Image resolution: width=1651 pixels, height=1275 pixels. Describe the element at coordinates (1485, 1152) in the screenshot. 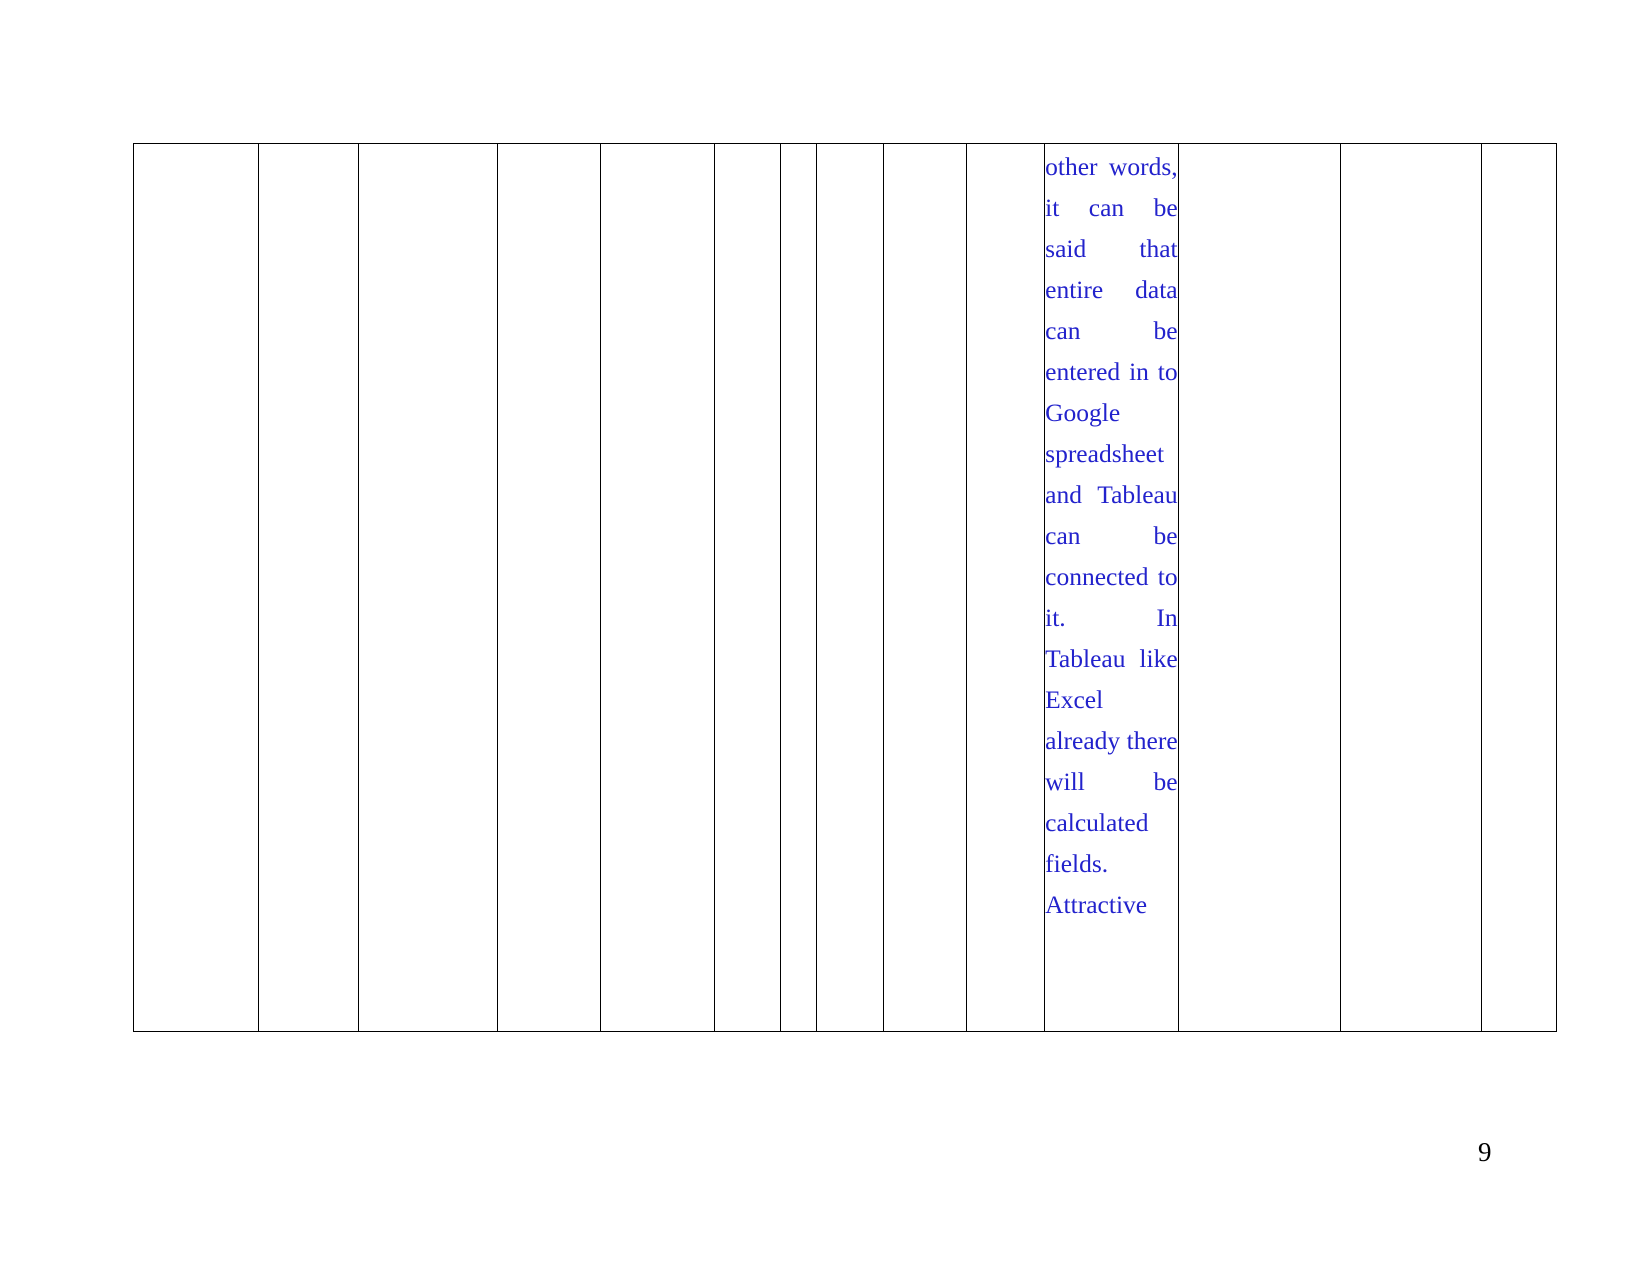

I see `page-number: 9` at that location.